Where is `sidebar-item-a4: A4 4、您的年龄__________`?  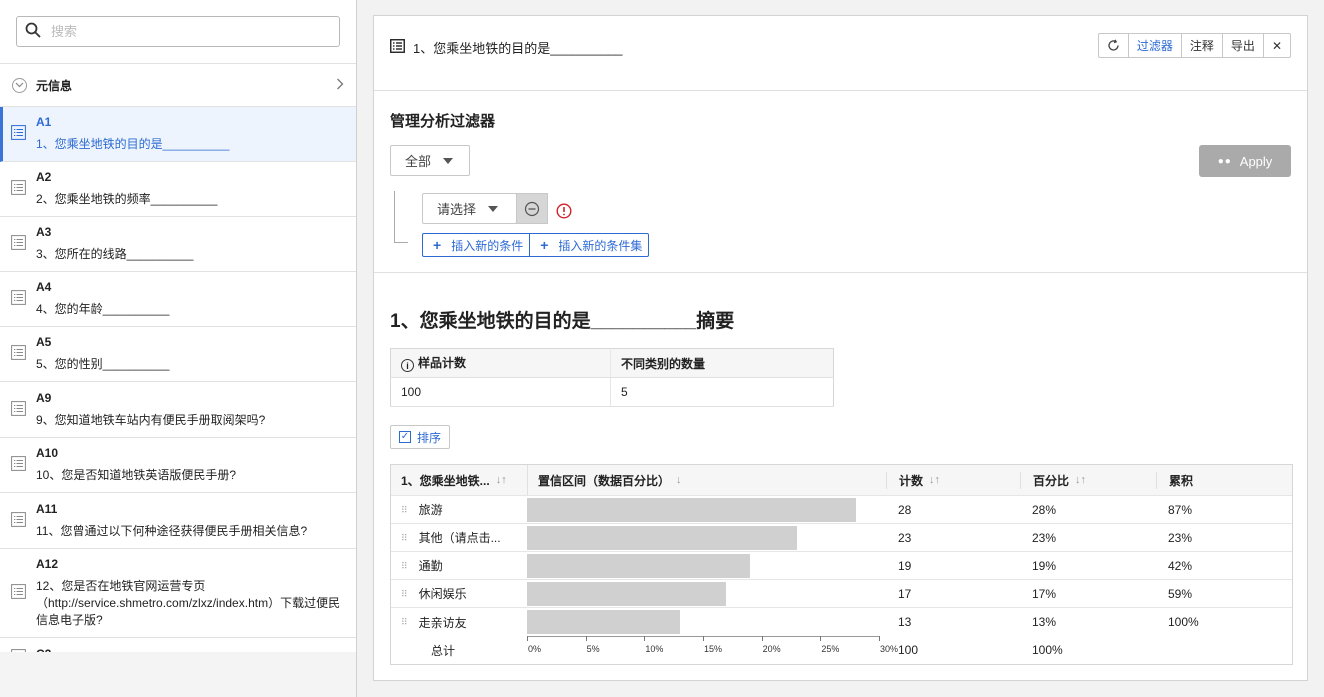 sidebar-item-a4: A4 4、您的年龄__________ is located at coordinates (178, 299).